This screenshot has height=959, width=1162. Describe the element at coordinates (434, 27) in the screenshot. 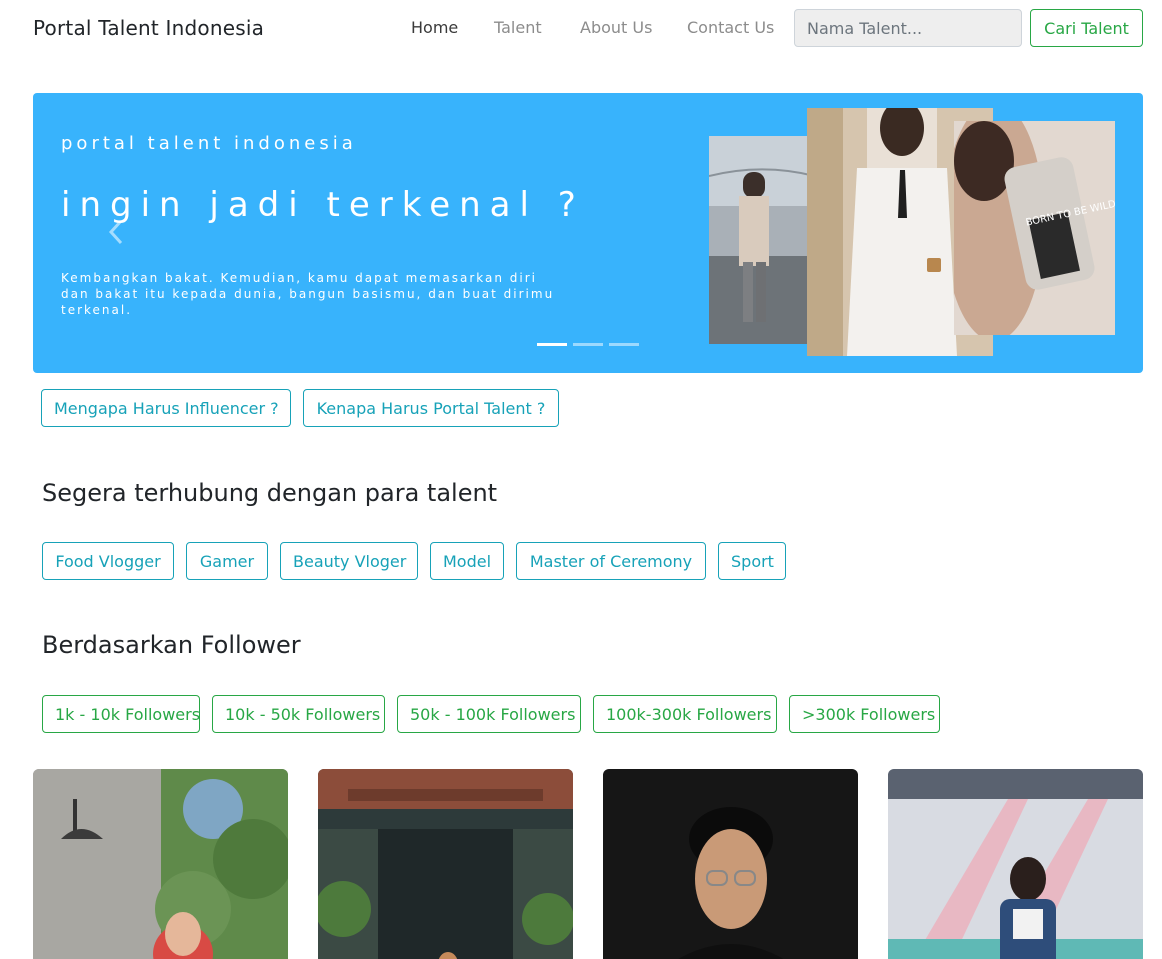

I see `nav-link-home: Home` at that location.